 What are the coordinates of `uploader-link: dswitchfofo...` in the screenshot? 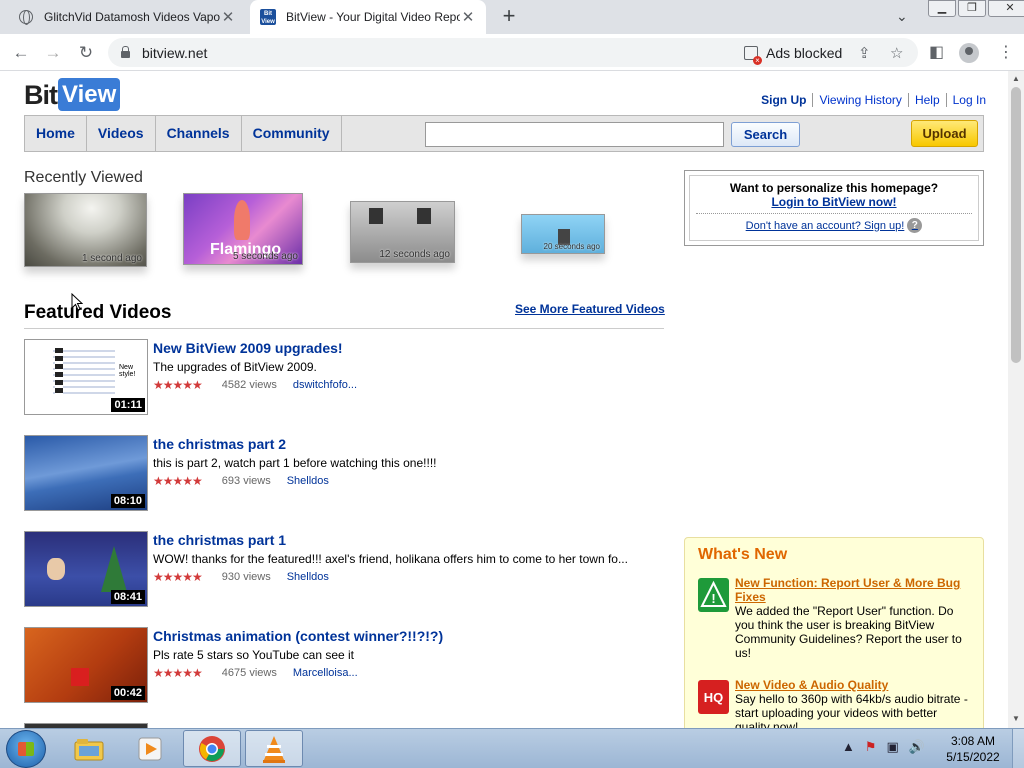 It's located at (325, 385).